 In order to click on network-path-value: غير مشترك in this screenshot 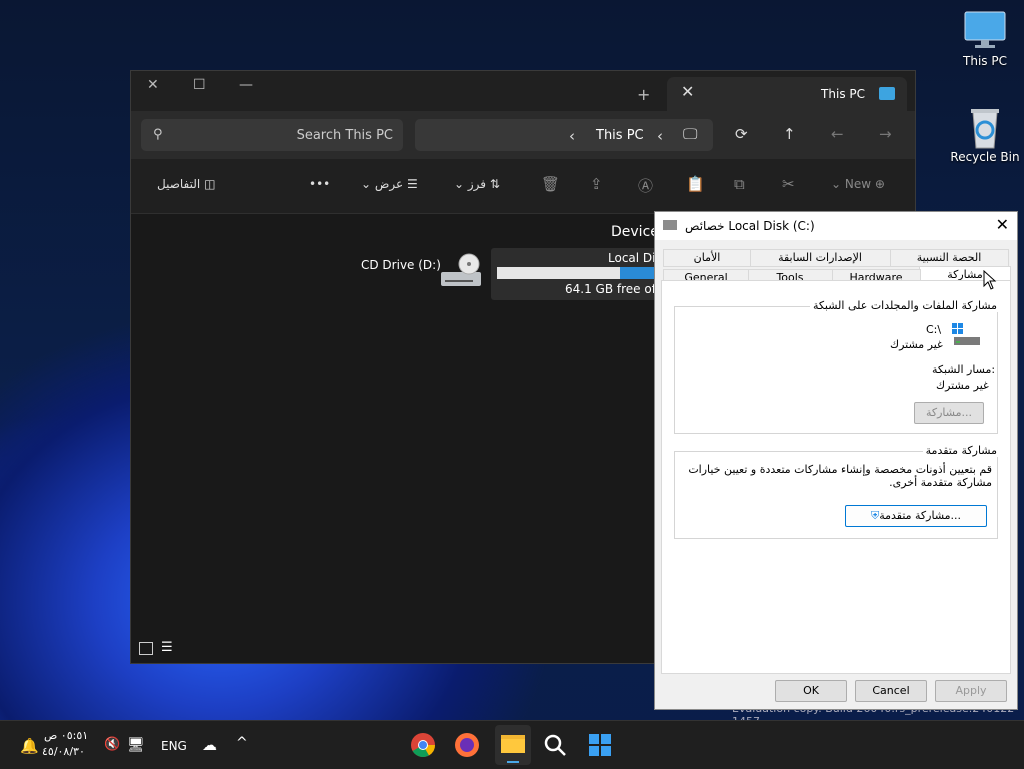, I will do `click(962, 385)`.